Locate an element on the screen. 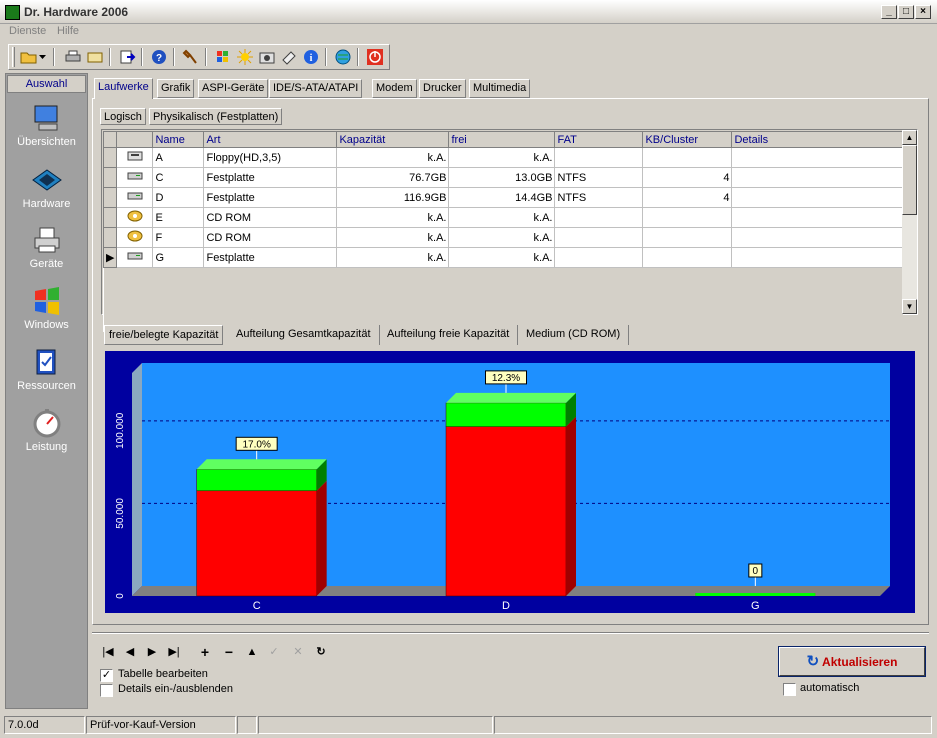  sidebar-item-leistung: Leistung is located at coordinates (46, 437).